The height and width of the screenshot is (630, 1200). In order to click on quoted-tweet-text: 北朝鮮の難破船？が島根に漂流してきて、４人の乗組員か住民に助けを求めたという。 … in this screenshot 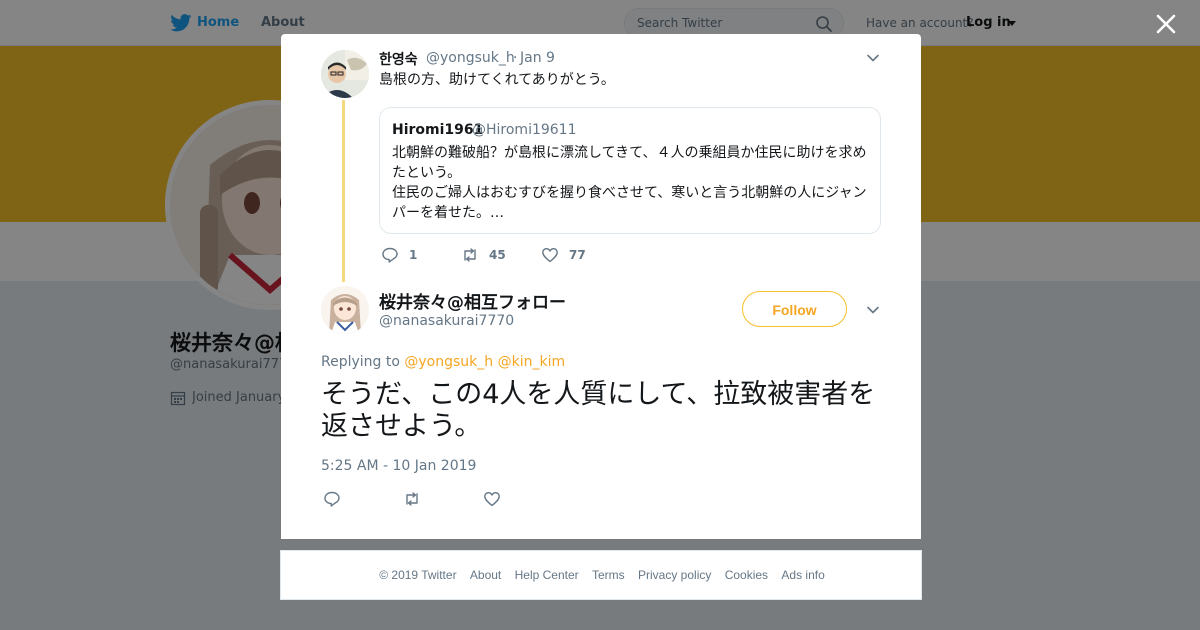, I will do `click(632, 183)`.